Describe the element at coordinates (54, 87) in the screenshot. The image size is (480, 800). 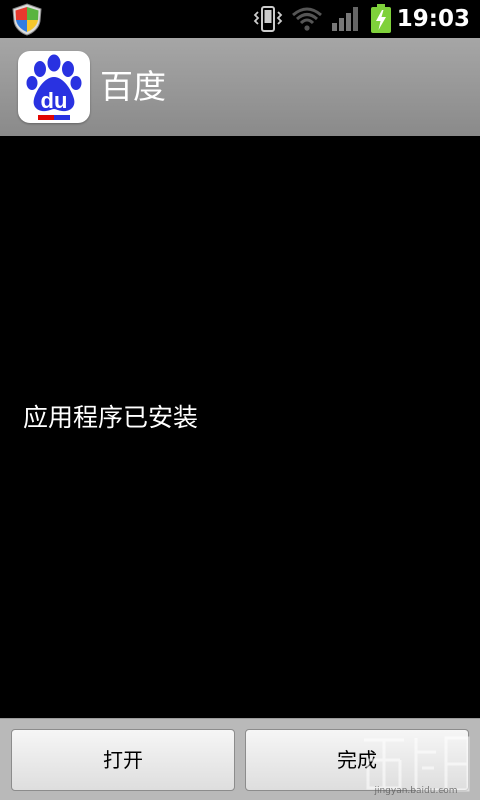
I see `baidu-paw-icon: du` at that location.